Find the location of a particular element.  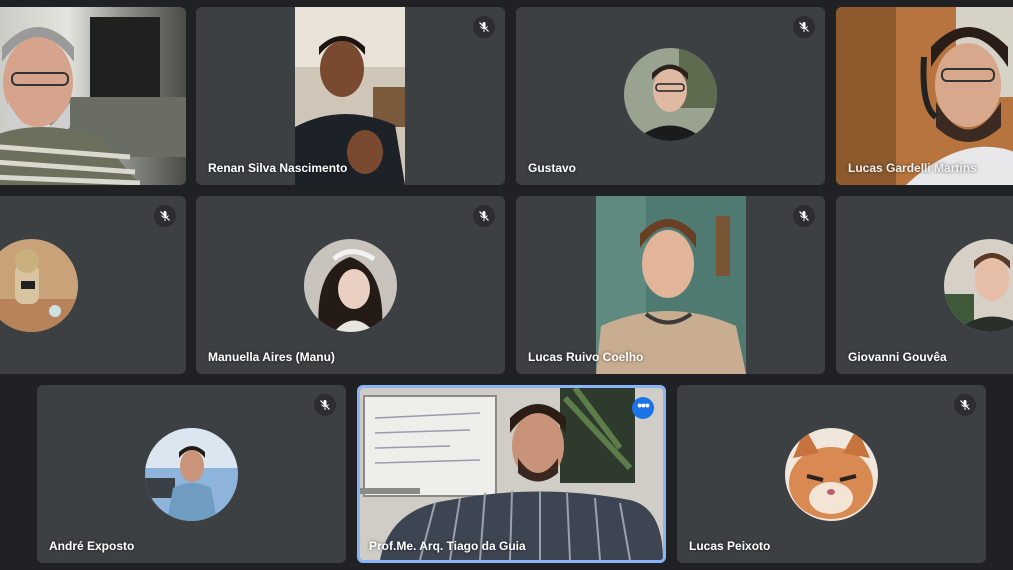

participant-tile: Lucas Ruivo Coelho is located at coordinates (670, 285).